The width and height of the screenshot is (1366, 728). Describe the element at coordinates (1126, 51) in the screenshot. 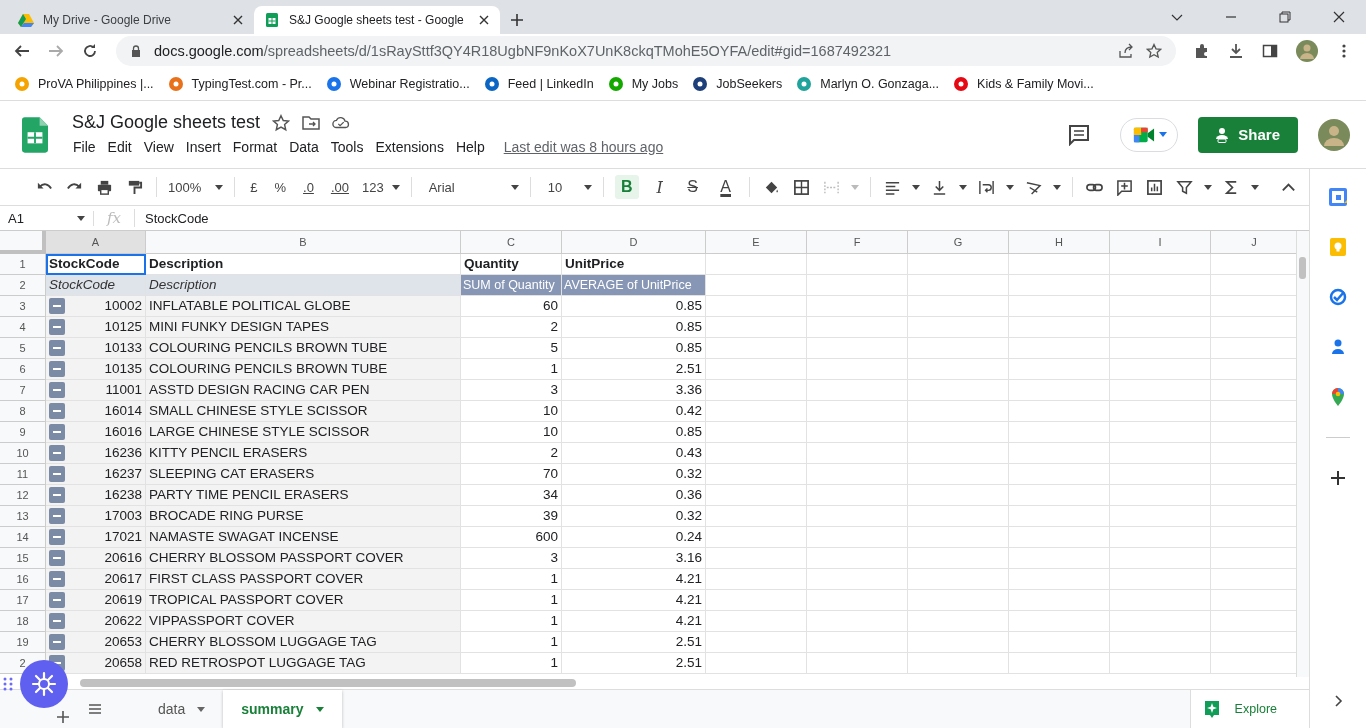

I see `share-icon` at that location.